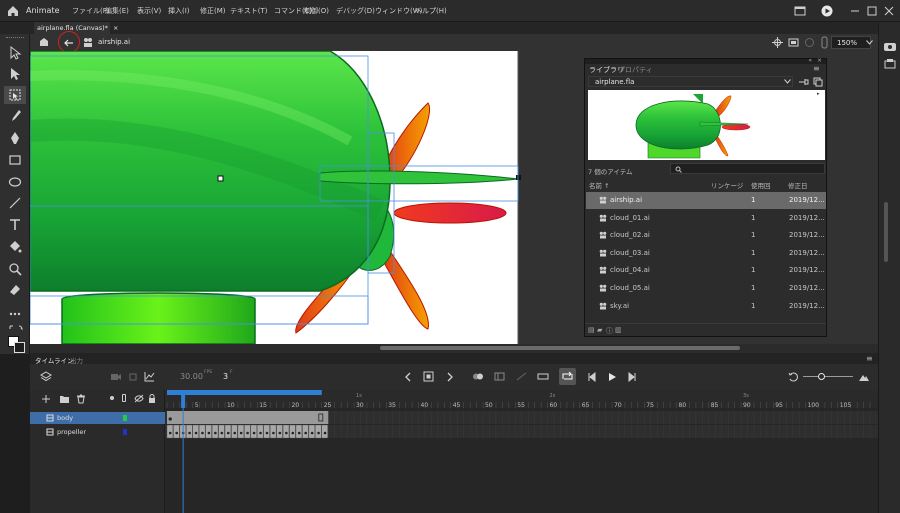 The image size is (900, 513). What do you see at coordinates (15, 225) in the screenshot?
I see `text-tool-icon` at bounding box center [15, 225].